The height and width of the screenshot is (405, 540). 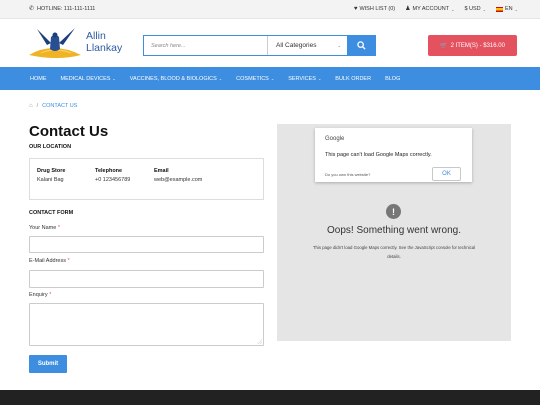 I want to click on search-bar: Search here... All Categories ⌄, so click(x=259, y=45).